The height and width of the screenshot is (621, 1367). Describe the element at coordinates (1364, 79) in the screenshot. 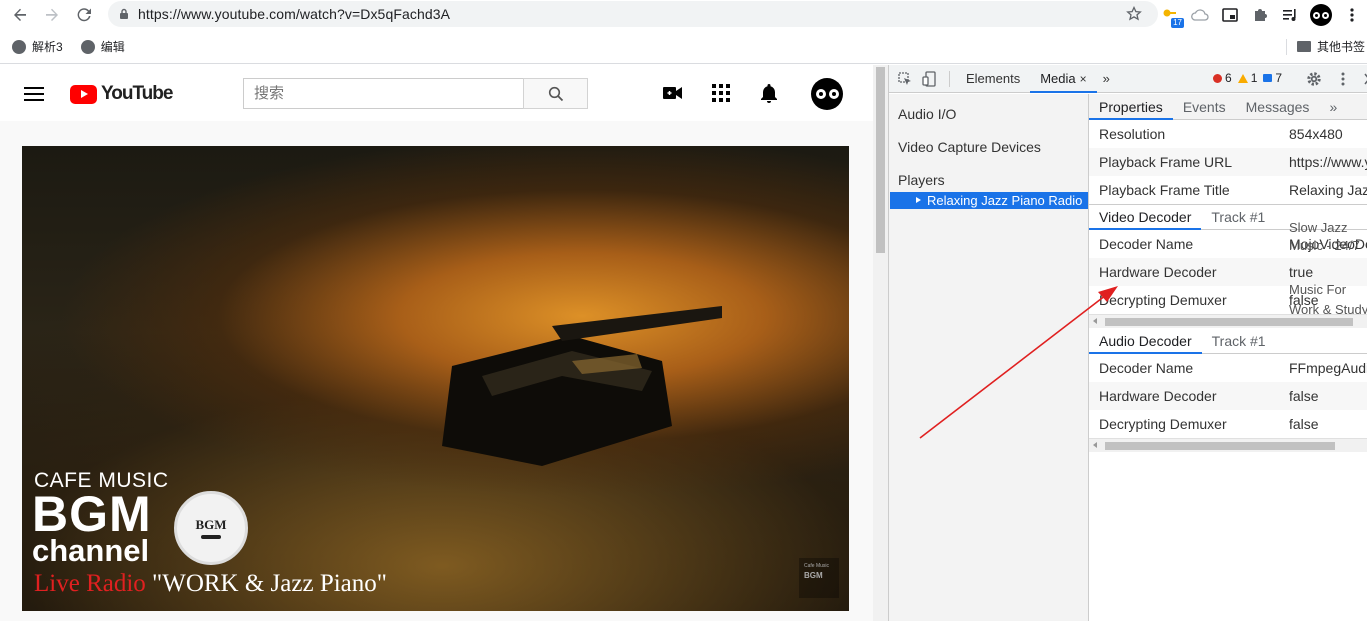

I see `close-devtools-icon` at that location.